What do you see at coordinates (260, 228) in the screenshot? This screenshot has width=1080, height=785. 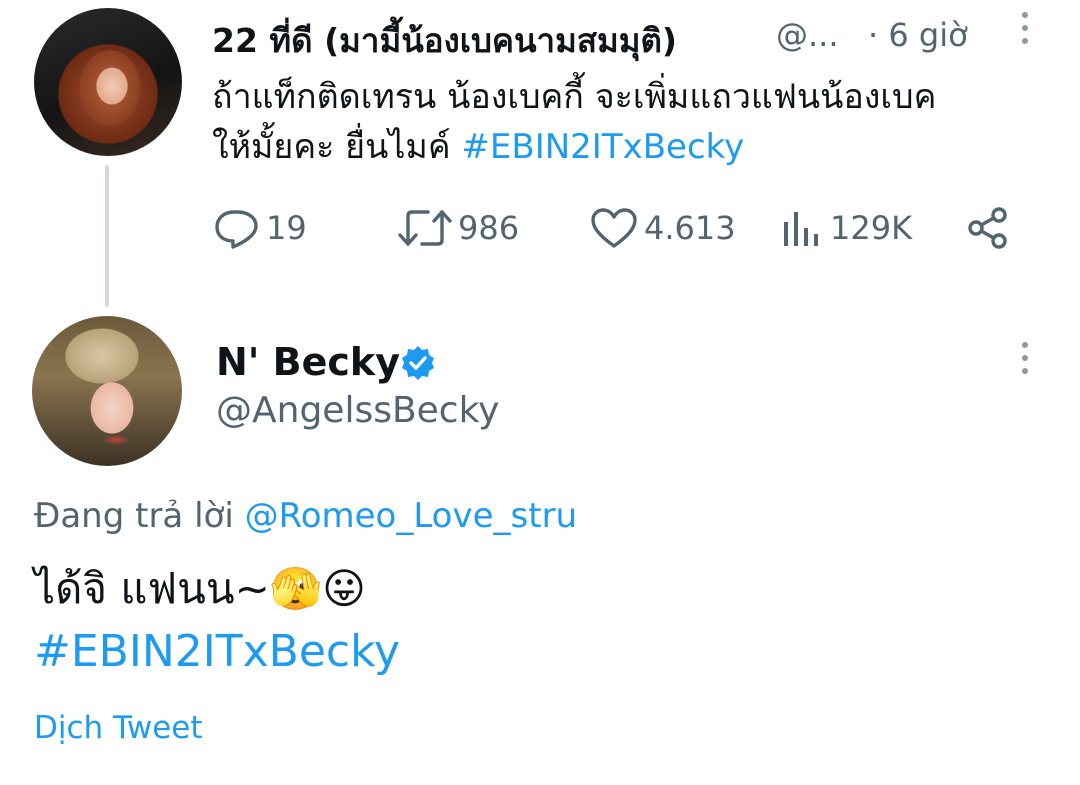 I see `reply-button: 19` at bounding box center [260, 228].